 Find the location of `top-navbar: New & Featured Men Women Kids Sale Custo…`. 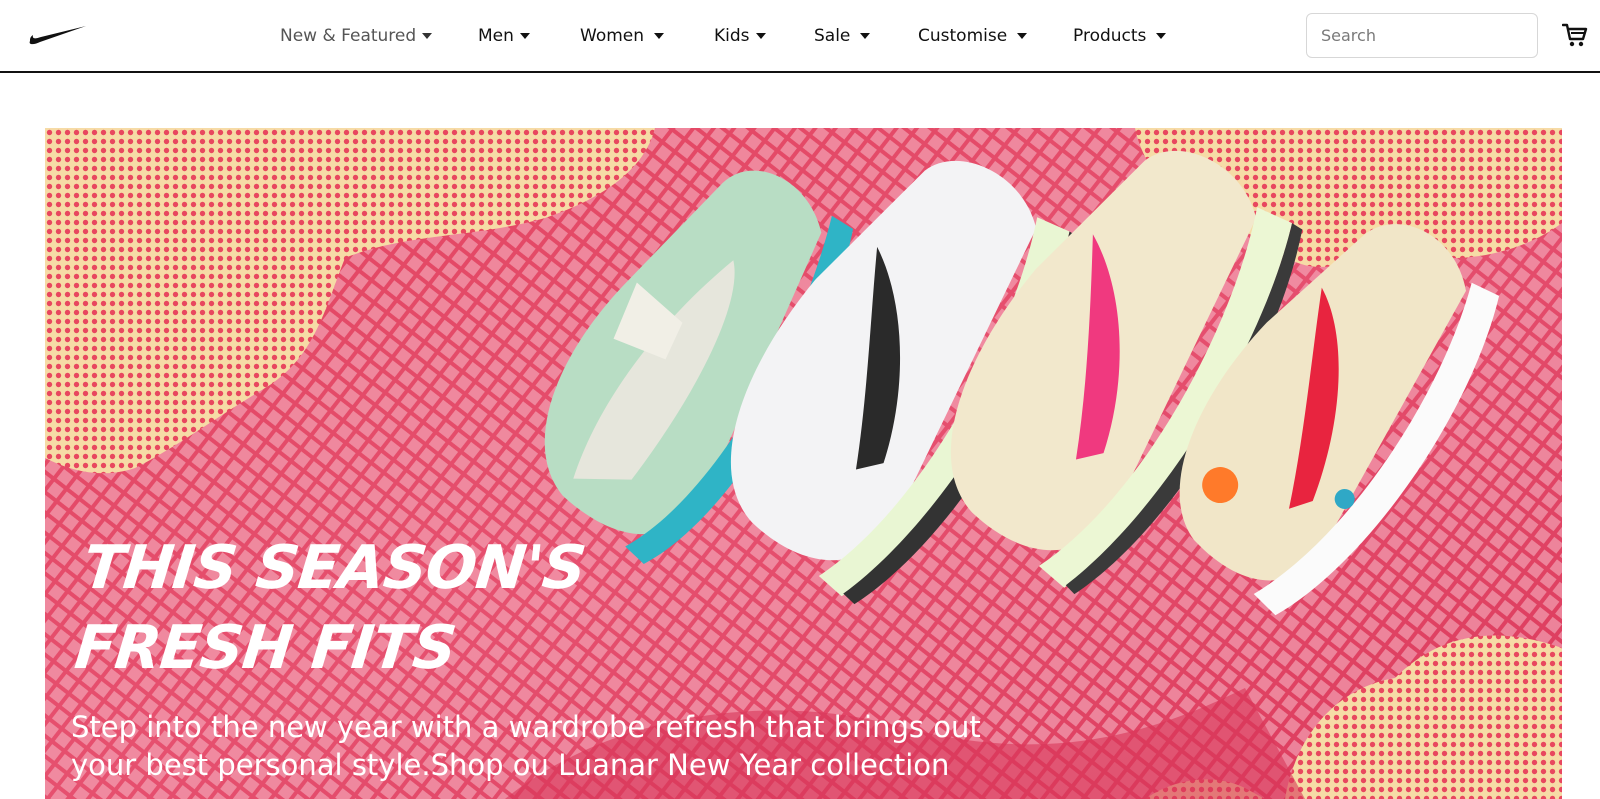

top-navbar: New & Featured Men Women Kids Sale Custo… is located at coordinates (800, 36).